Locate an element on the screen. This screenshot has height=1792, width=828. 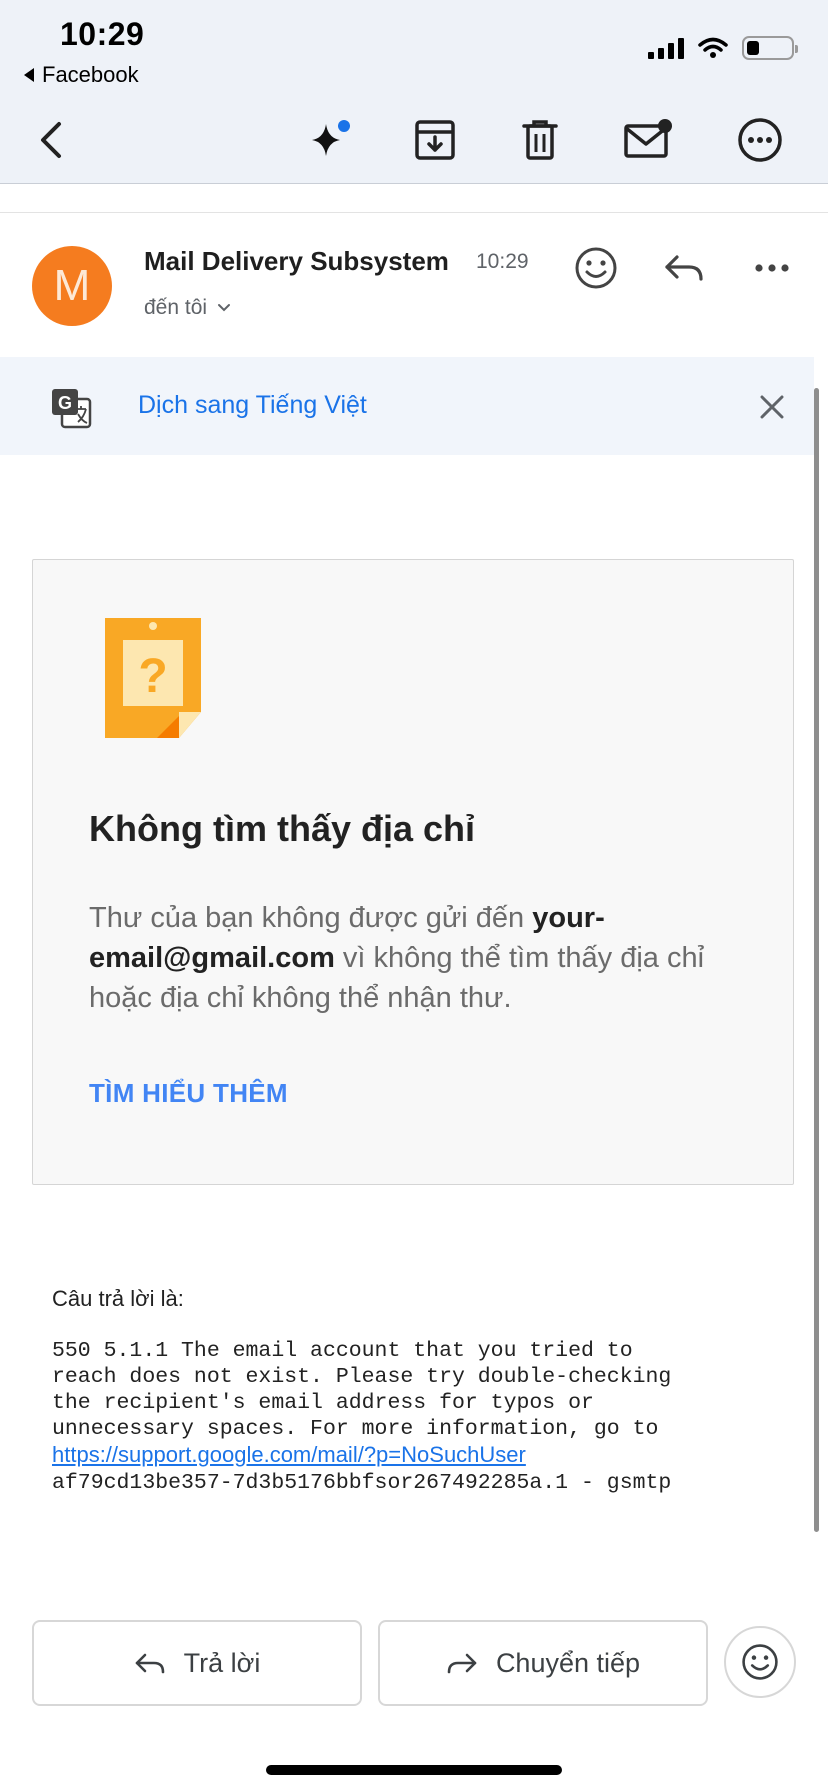
react-emoji-button is located at coordinates (596, 268).